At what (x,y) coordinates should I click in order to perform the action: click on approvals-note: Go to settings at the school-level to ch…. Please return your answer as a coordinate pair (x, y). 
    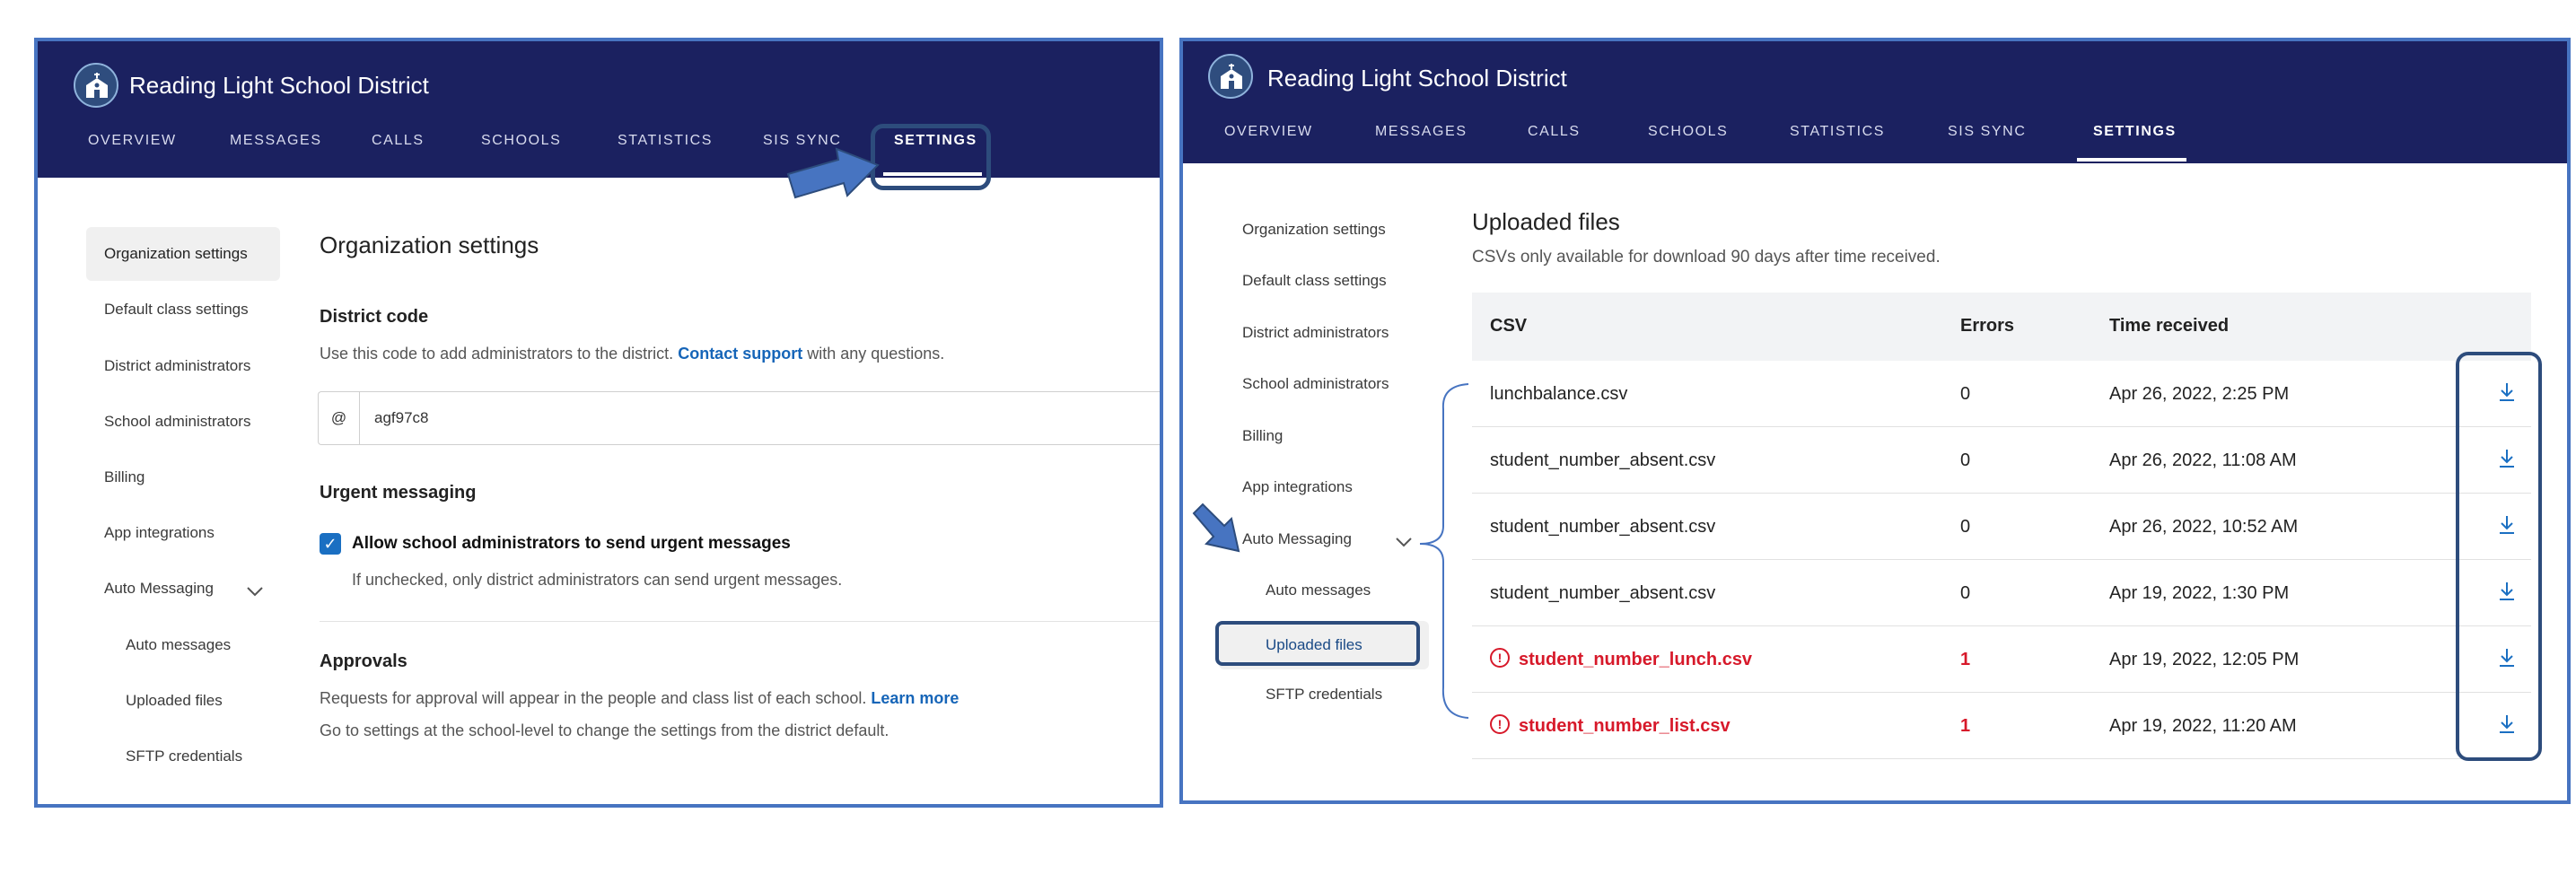
    Looking at the image, I should click on (604, 730).